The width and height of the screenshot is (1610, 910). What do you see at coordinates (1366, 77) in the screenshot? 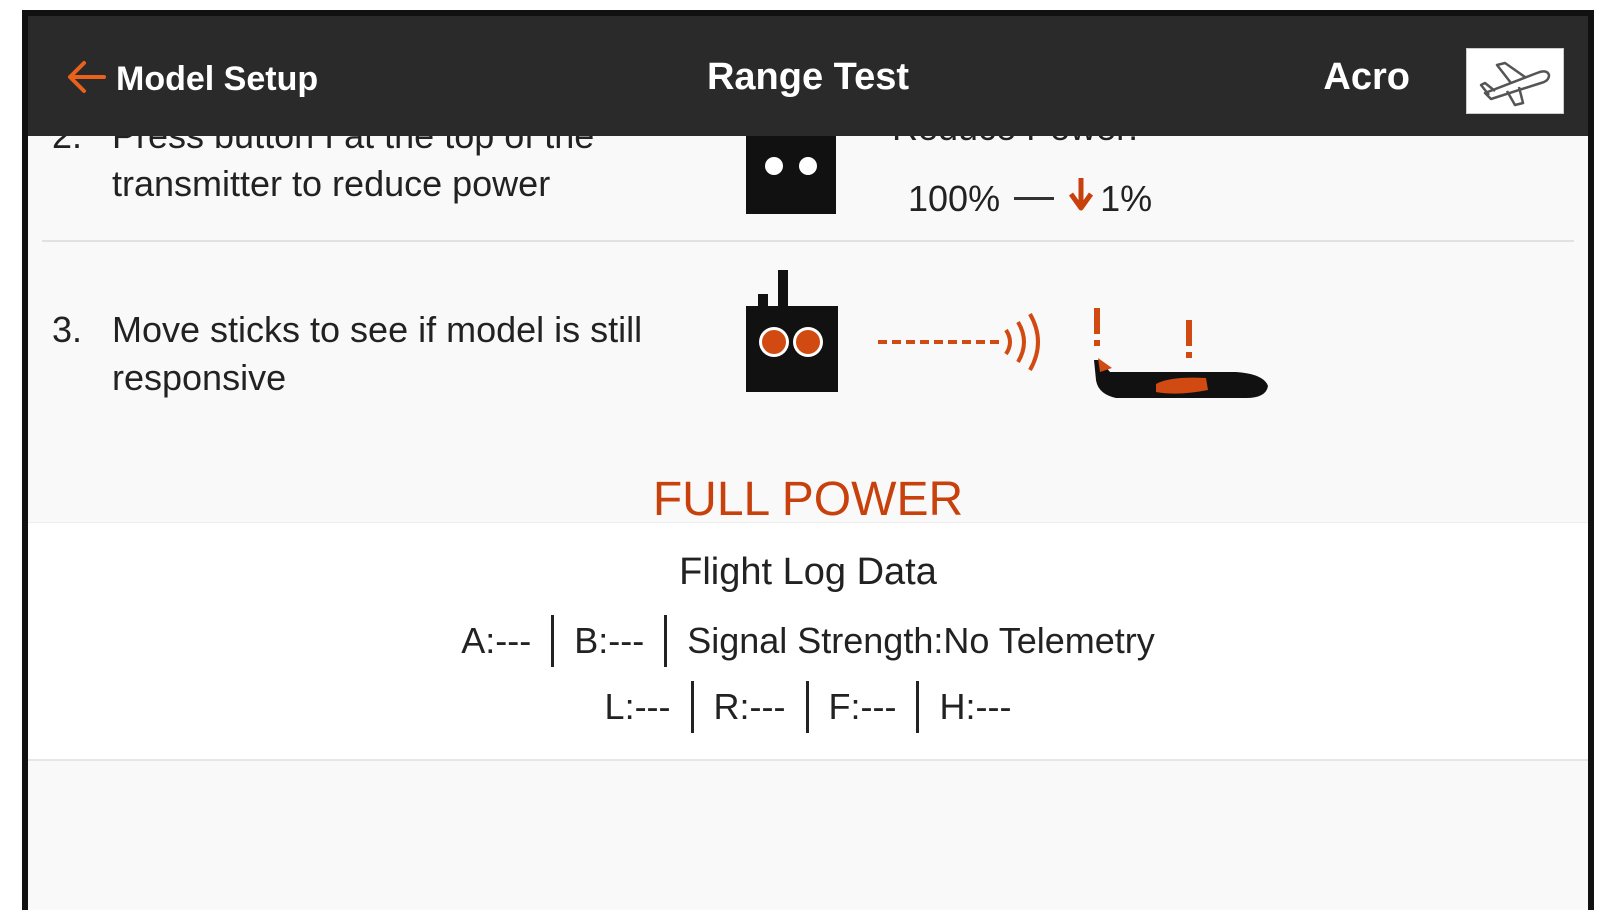
I see `flight-mode-label: Acro` at bounding box center [1366, 77].